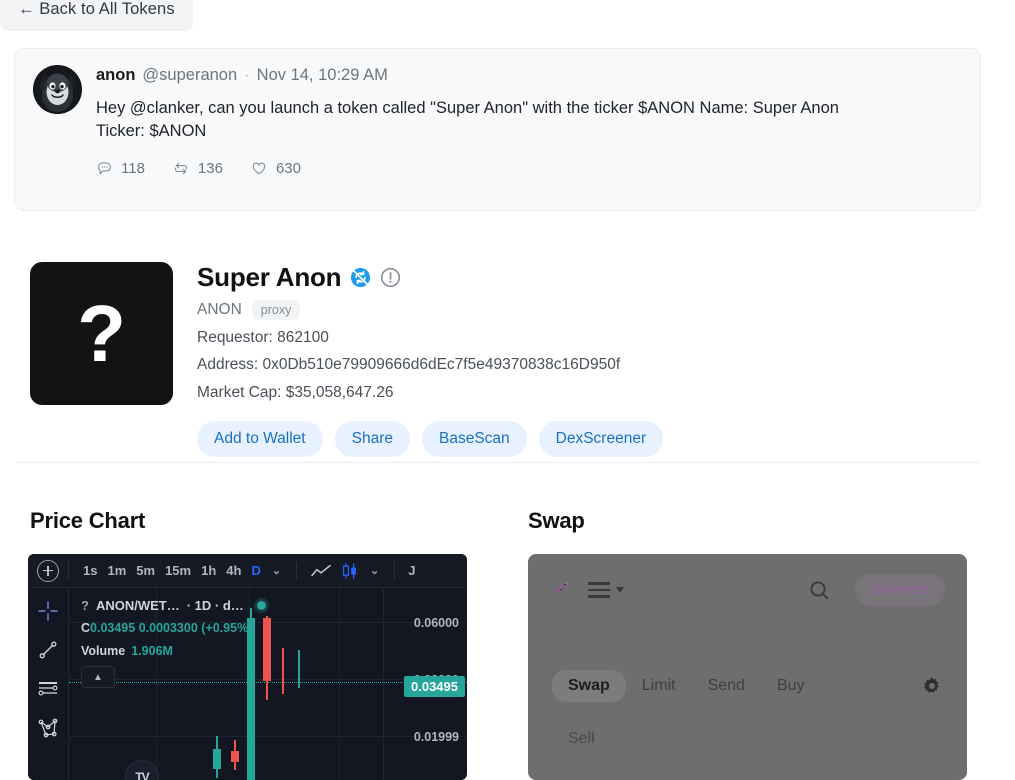  I want to click on proxy-rotate-icon, so click(360, 277).